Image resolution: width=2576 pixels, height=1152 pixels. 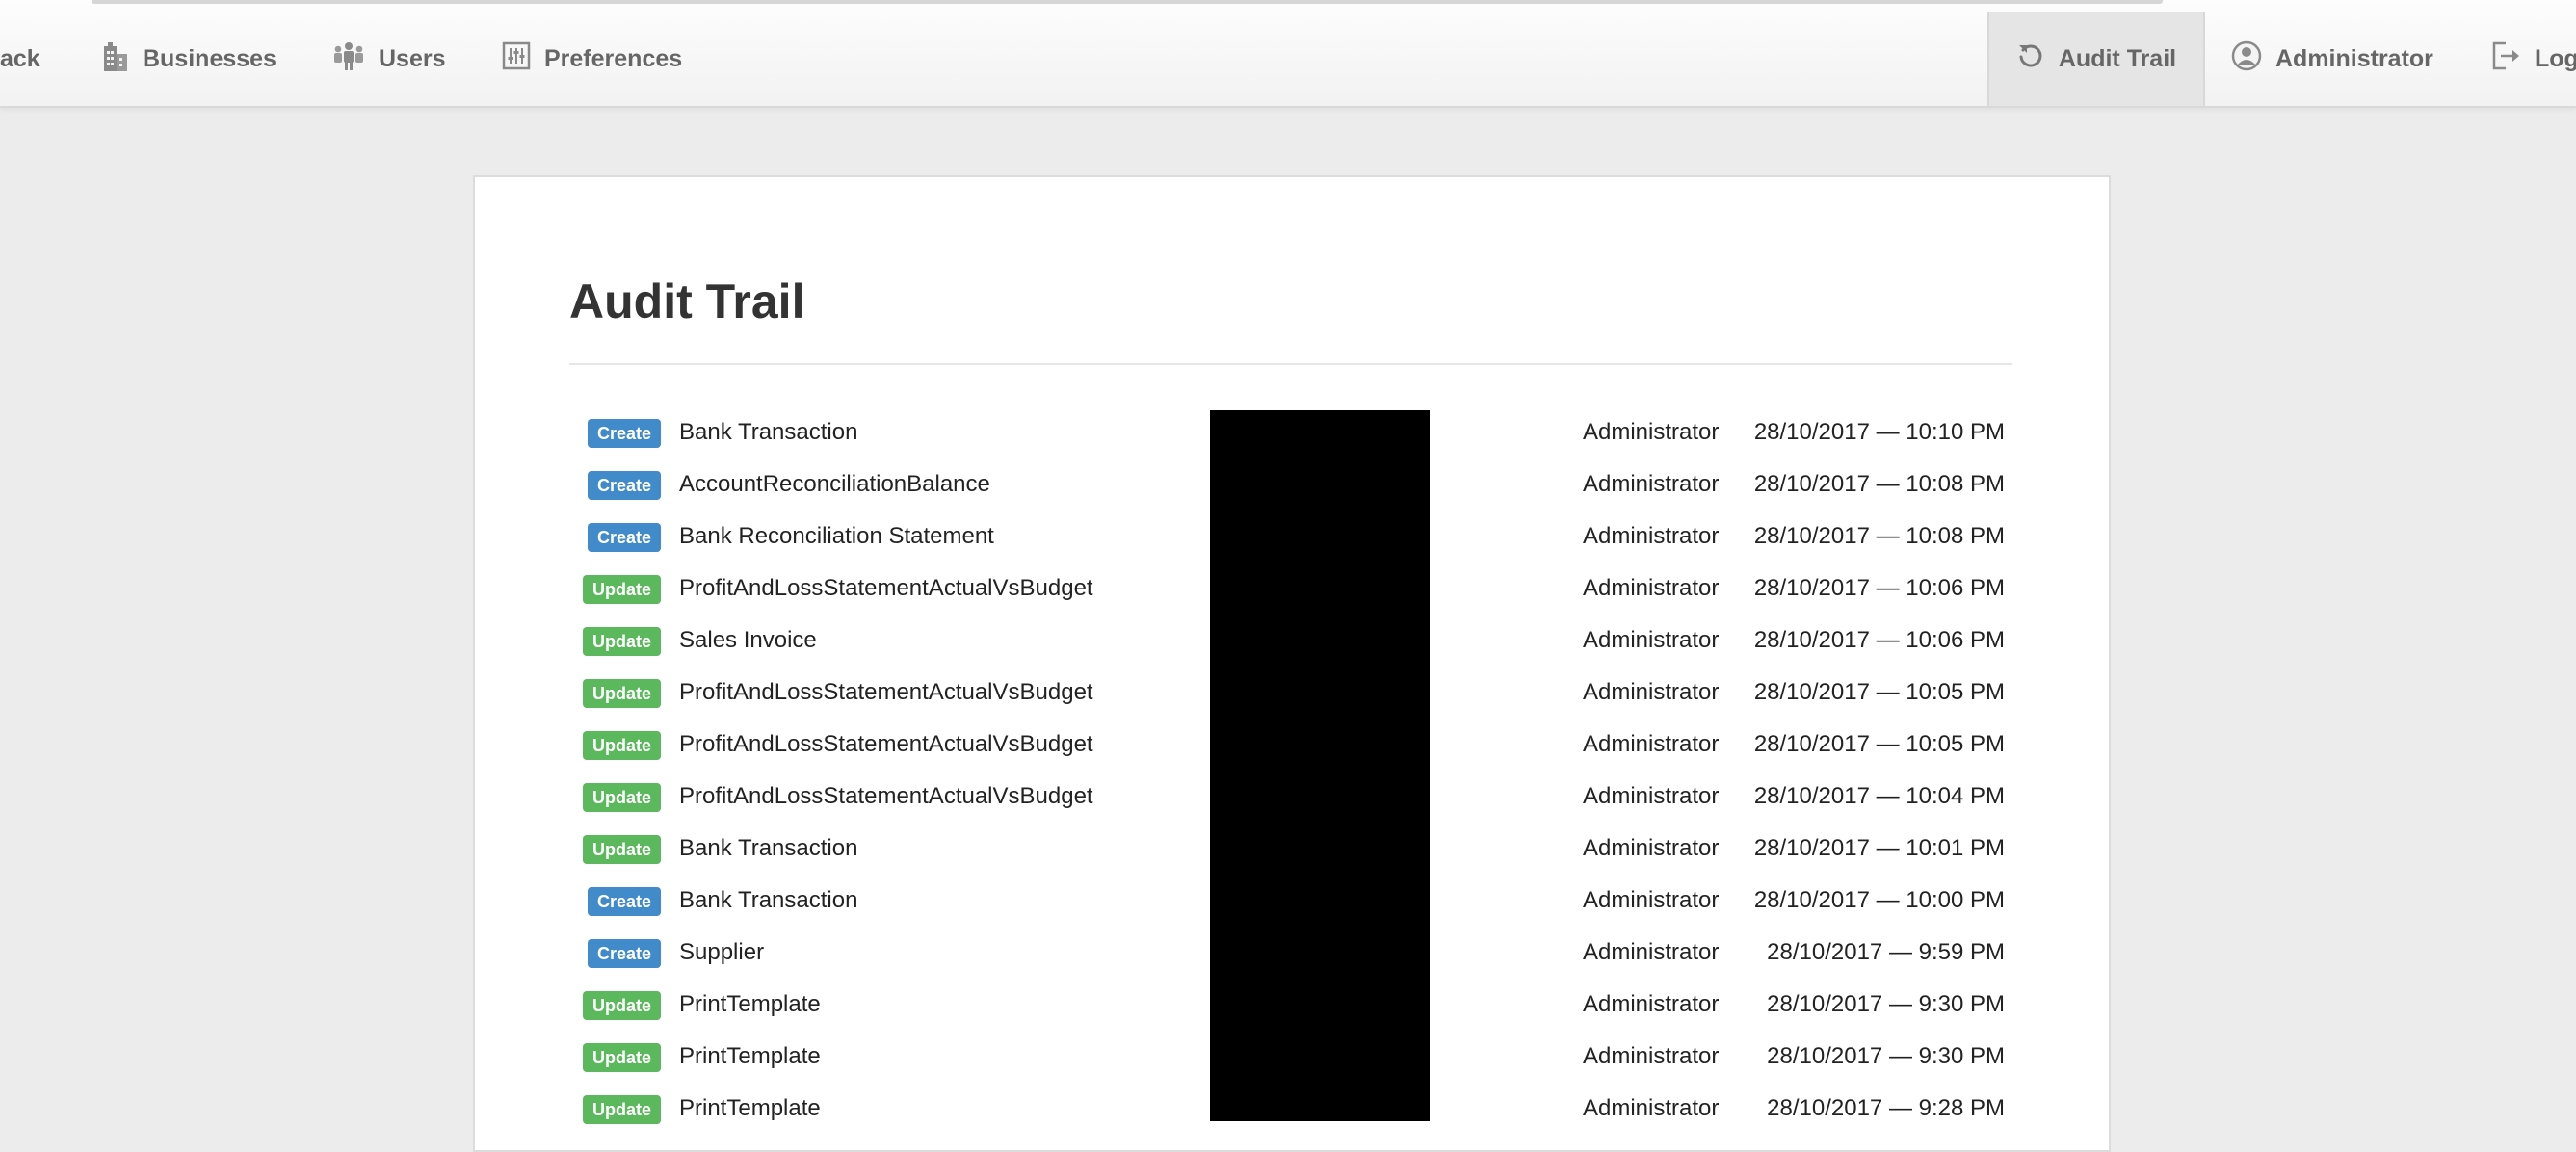 What do you see at coordinates (2117, 58) in the screenshot?
I see `nav-audit-trail-label: Audit Trail` at bounding box center [2117, 58].